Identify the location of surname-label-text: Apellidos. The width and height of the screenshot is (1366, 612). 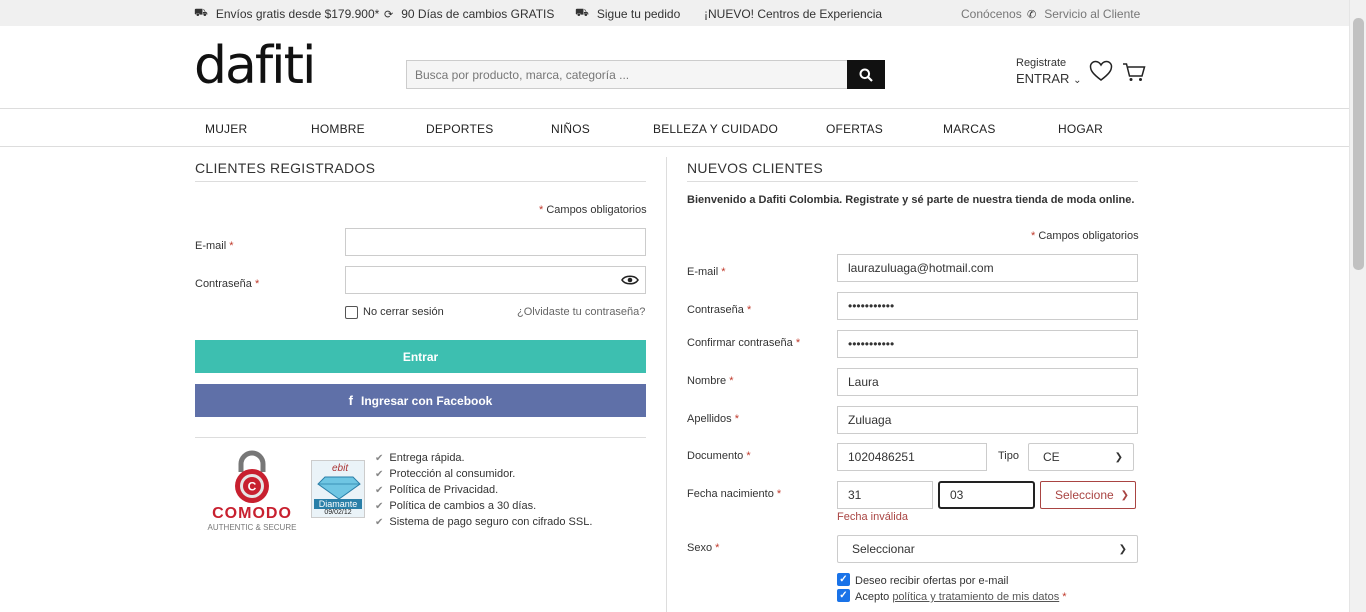
(709, 419).